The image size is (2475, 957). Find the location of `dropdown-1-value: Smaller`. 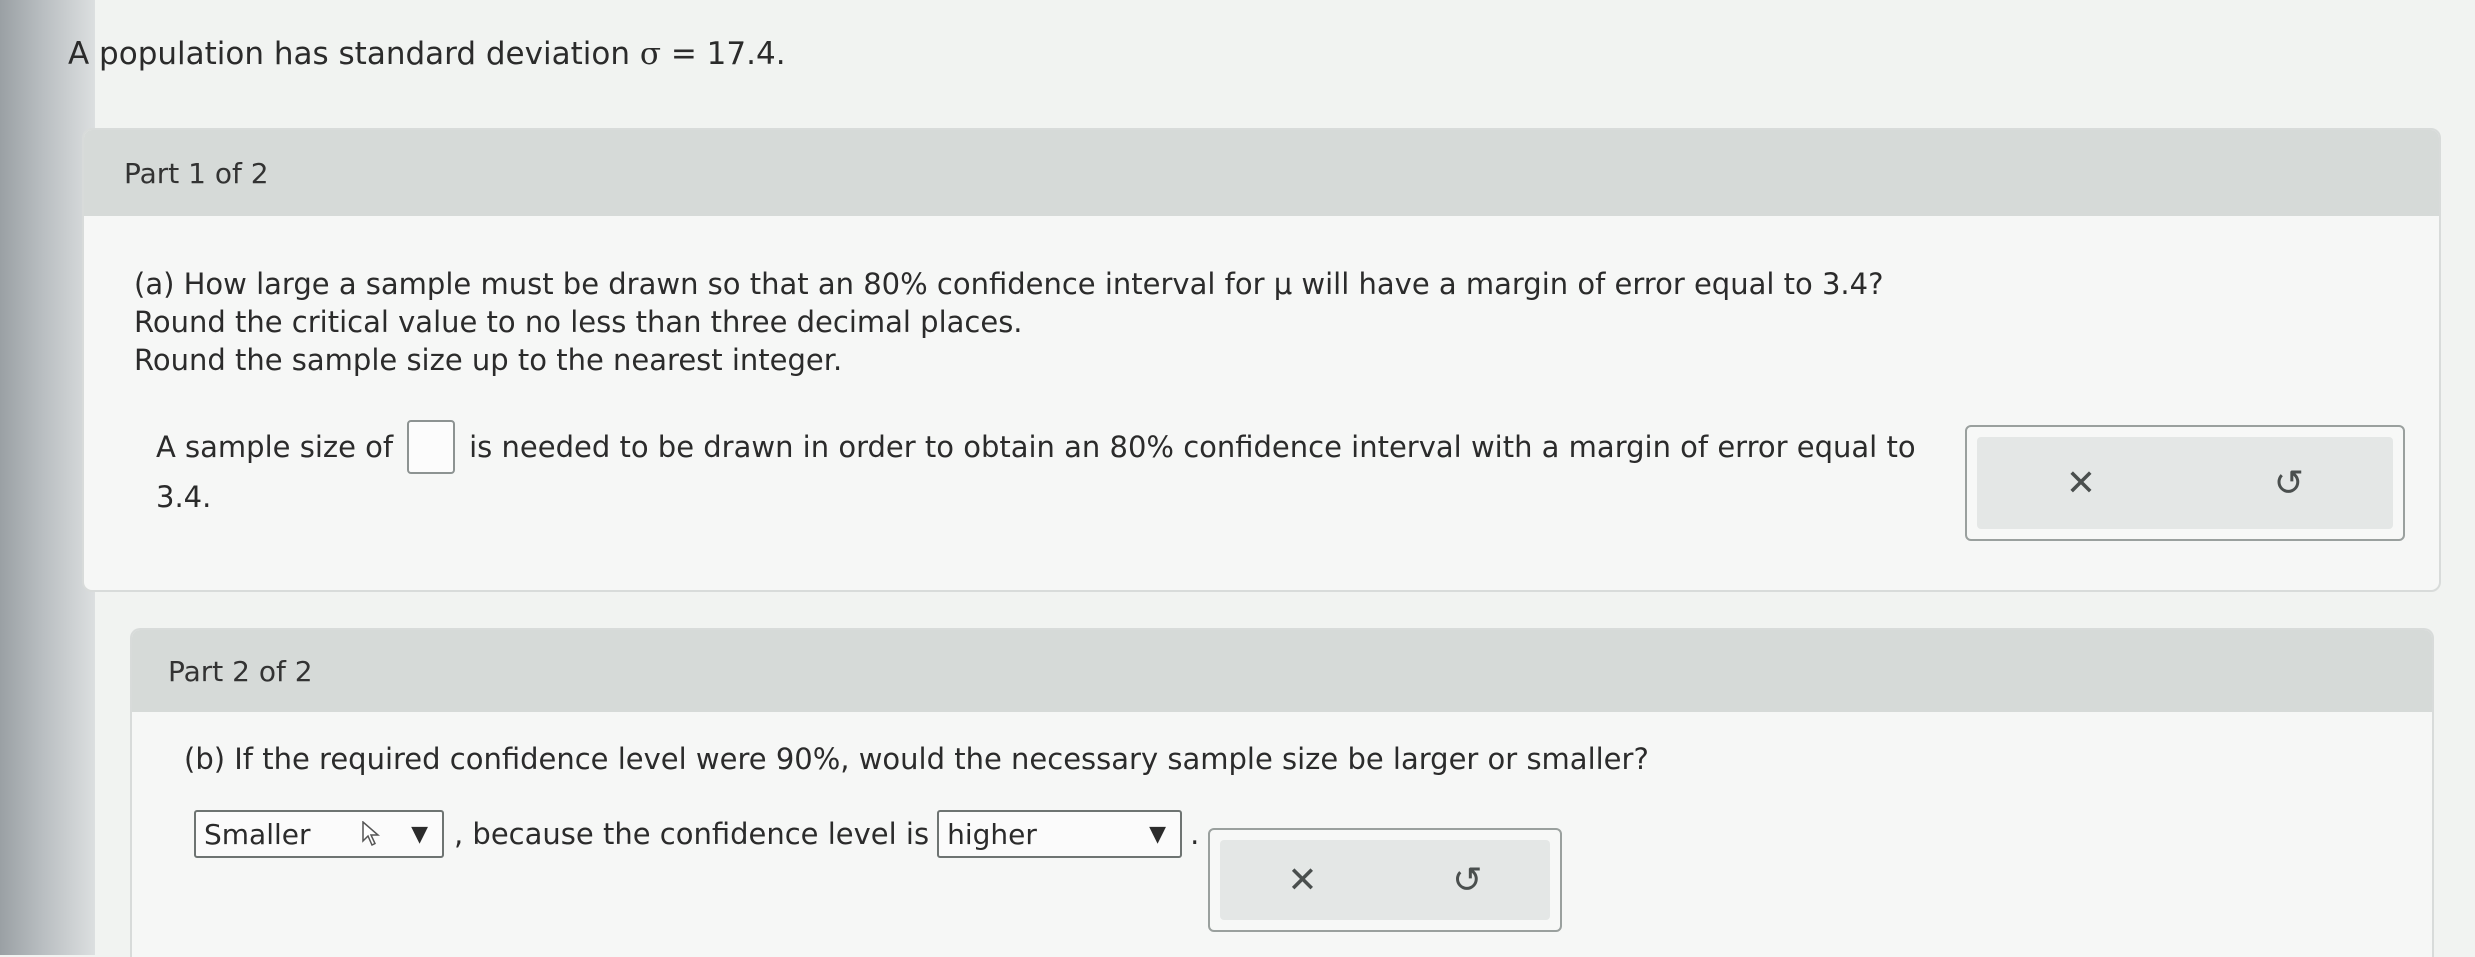

dropdown-1-value: Smaller is located at coordinates (257, 834).